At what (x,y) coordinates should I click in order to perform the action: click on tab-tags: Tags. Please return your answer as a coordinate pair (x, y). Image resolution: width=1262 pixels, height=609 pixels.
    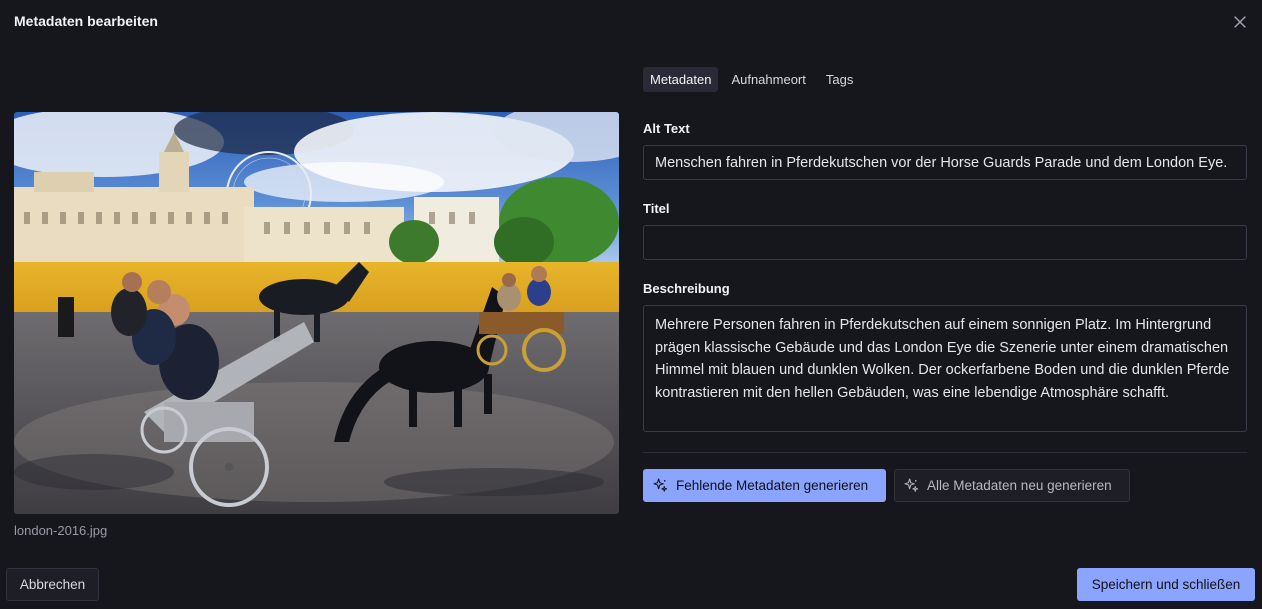
    Looking at the image, I should click on (839, 79).